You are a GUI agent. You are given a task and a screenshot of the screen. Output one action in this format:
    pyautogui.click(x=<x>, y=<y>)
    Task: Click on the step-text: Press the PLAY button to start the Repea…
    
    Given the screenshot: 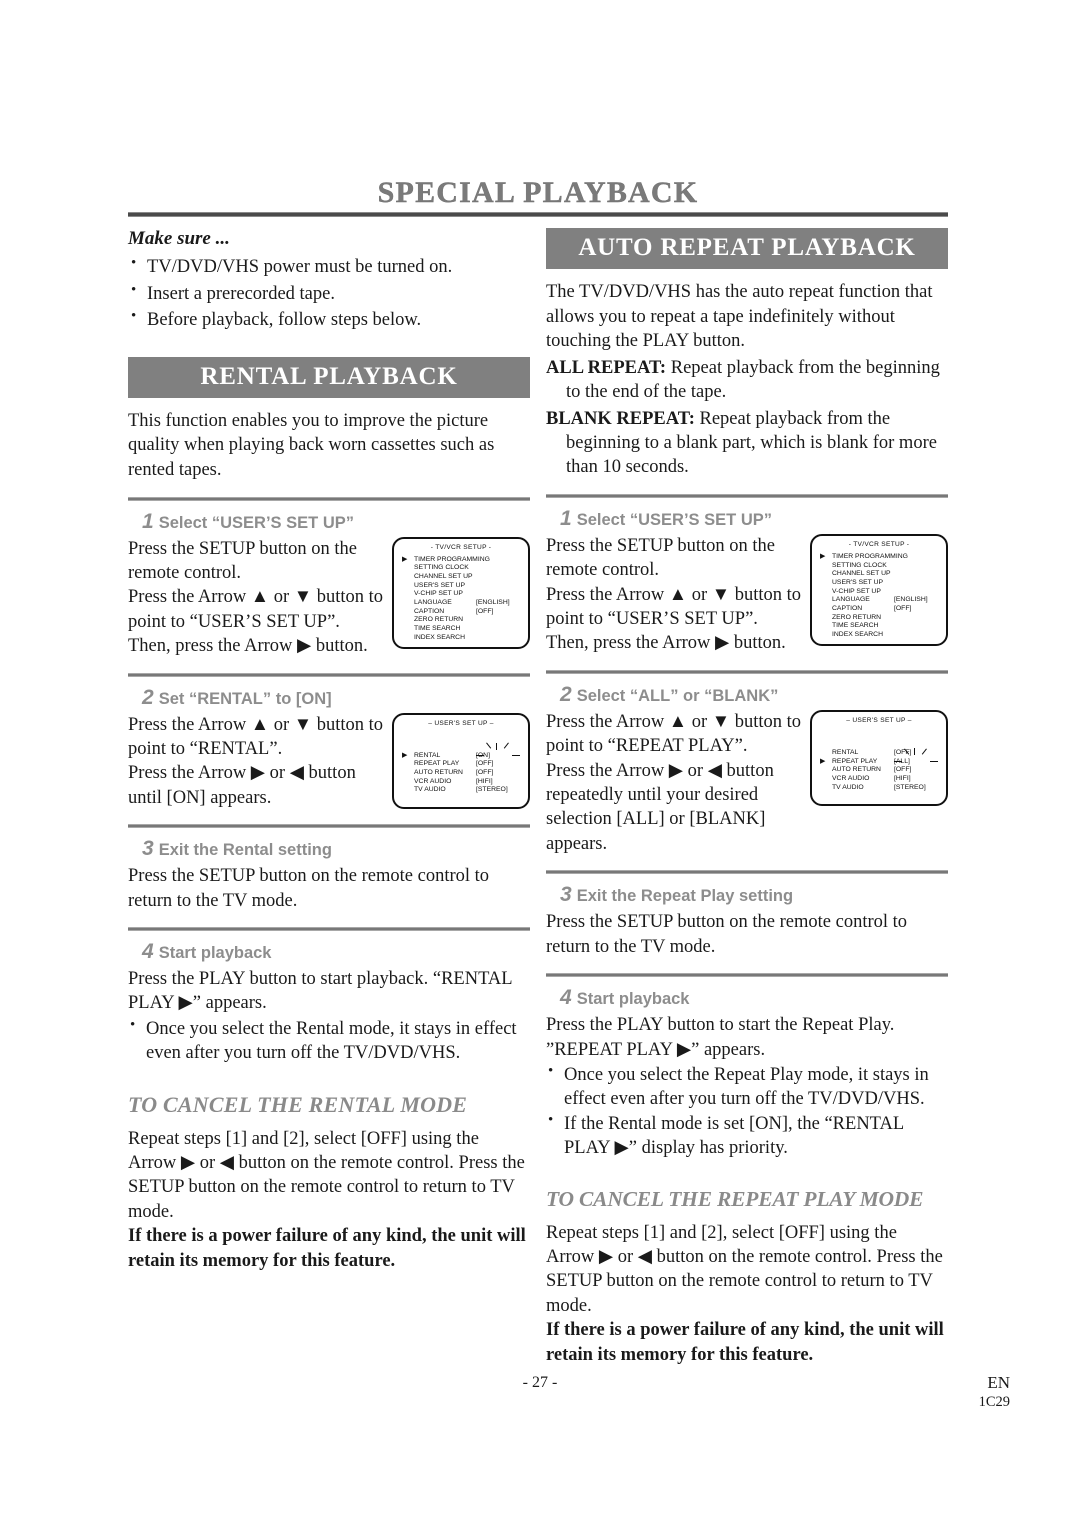 What is the action you would take?
    pyautogui.click(x=720, y=1037)
    